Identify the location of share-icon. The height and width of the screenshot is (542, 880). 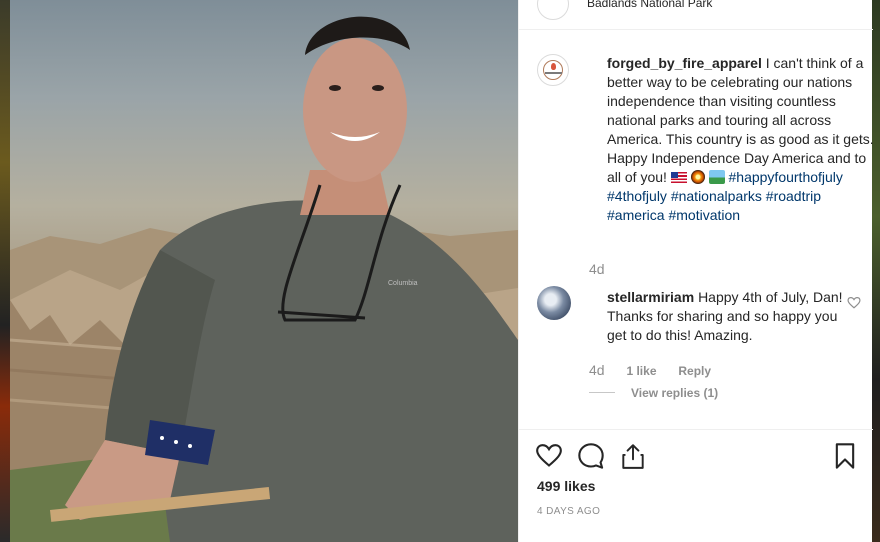
(633, 456).